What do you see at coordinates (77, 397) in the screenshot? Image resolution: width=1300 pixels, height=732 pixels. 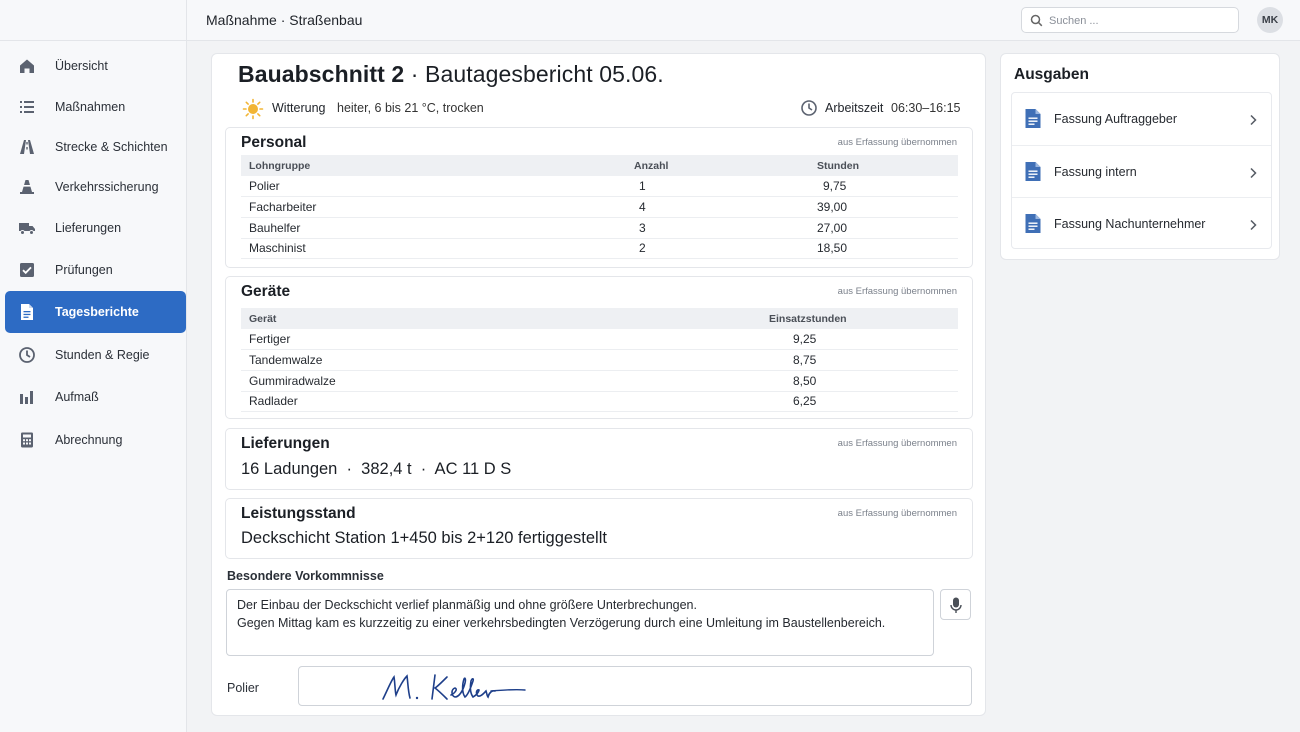 I see `sidebar-item-label: Aufmaß` at bounding box center [77, 397].